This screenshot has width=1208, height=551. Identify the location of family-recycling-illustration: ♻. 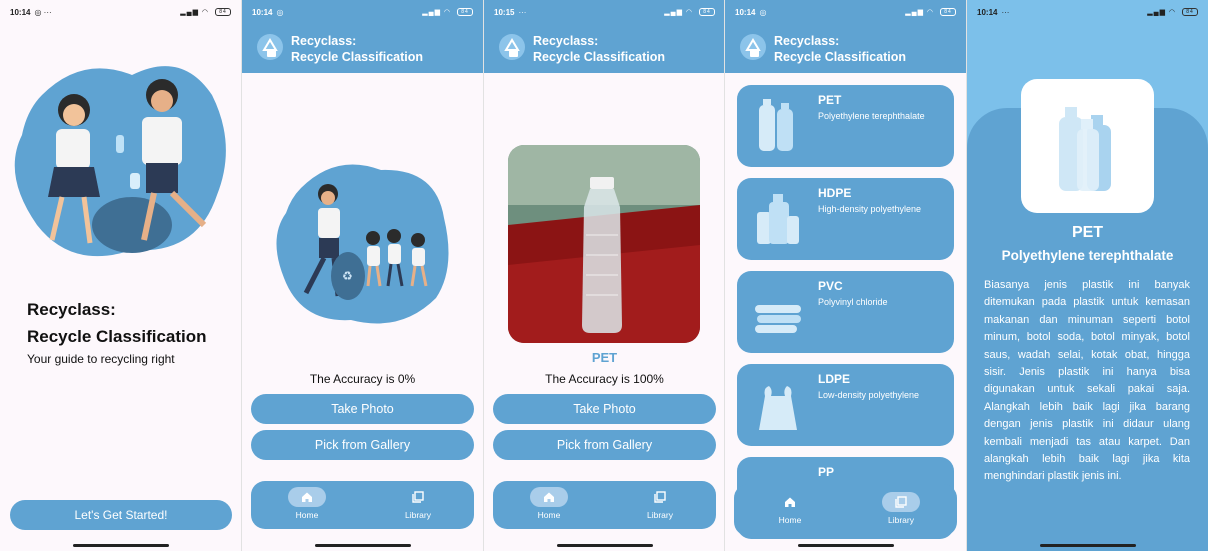
(362, 244).